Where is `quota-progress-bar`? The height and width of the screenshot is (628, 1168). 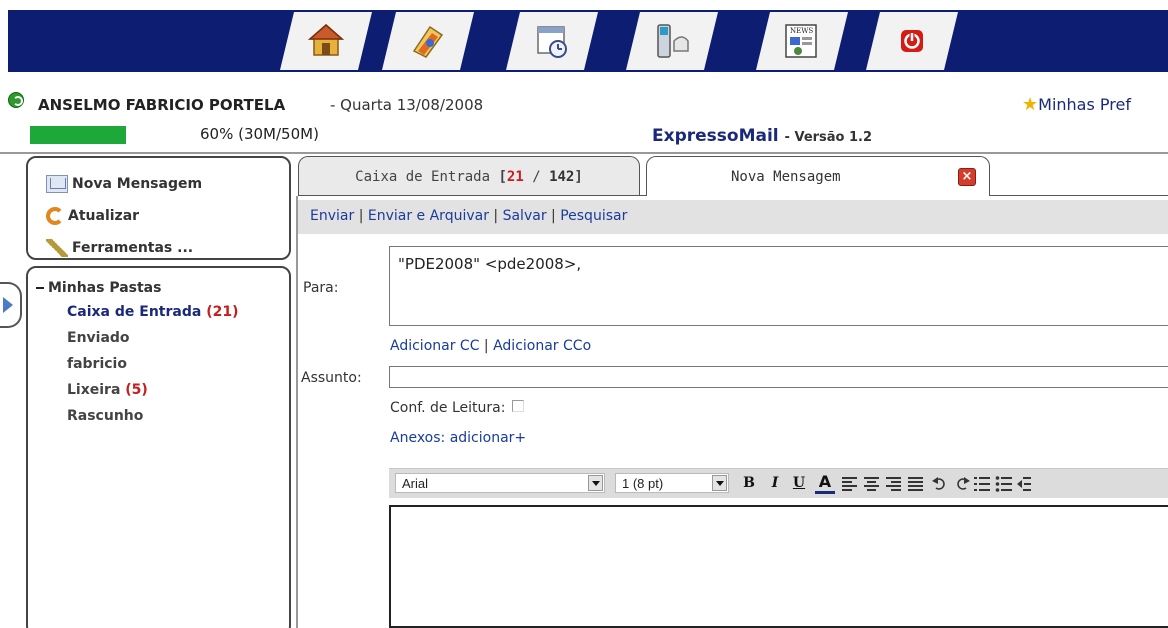
quota-progress-bar is located at coordinates (78, 135).